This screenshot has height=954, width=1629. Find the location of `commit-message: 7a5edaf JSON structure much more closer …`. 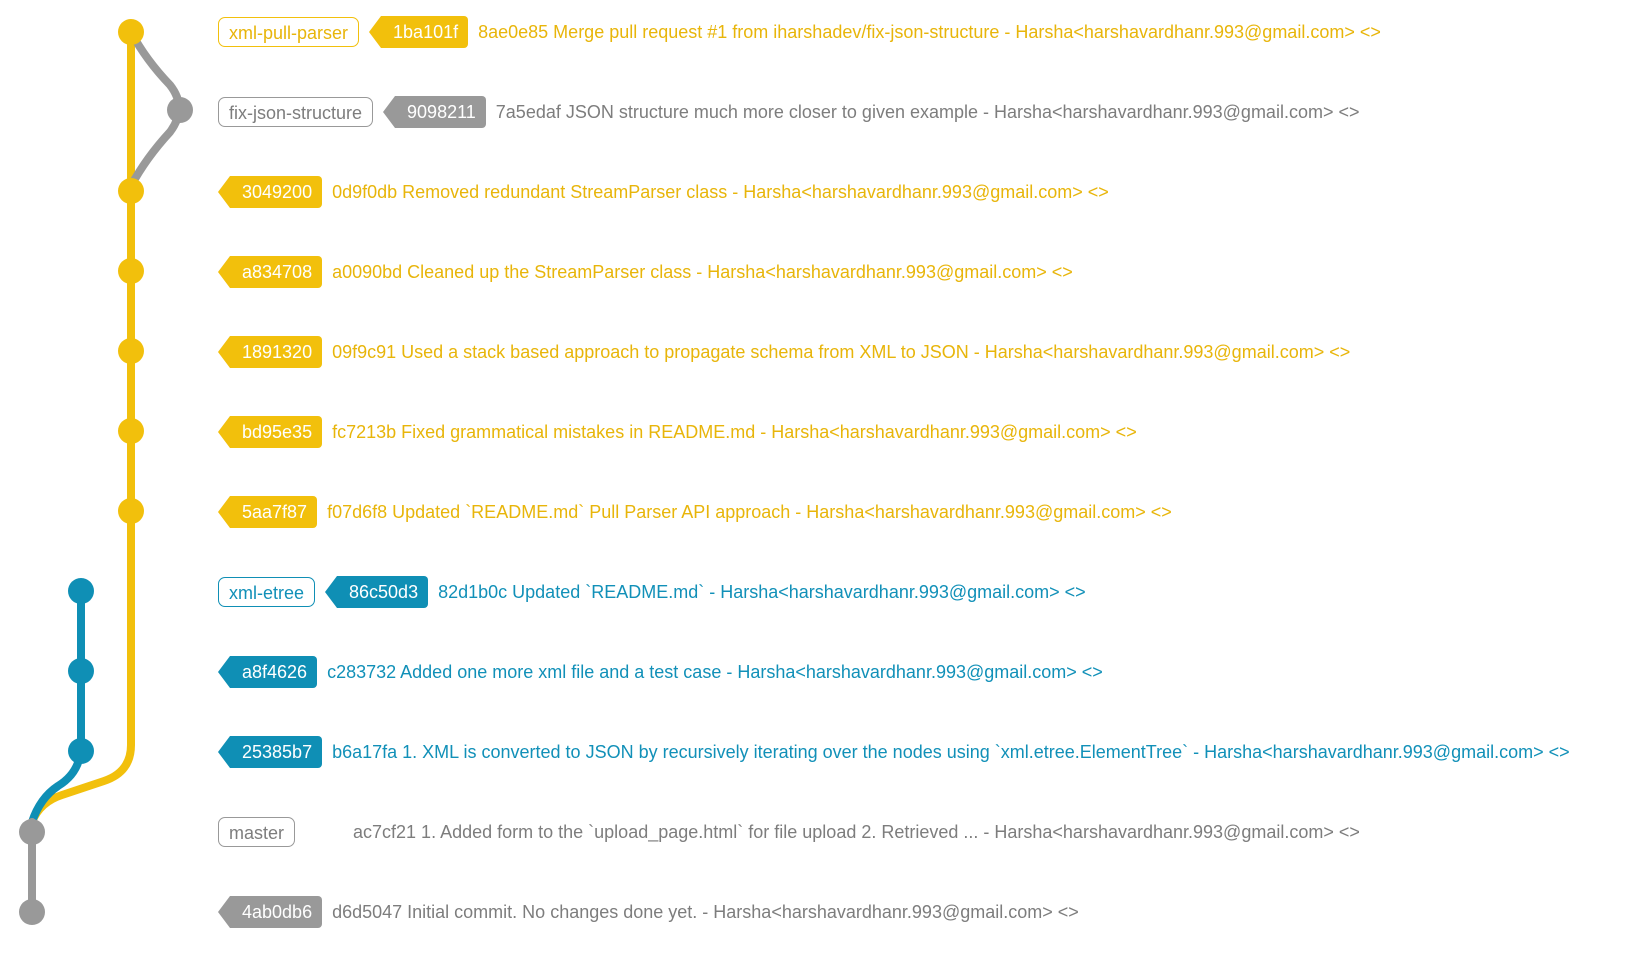

commit-message: 7a5edaf JSON structure much more closer … is located at coordinates (927, 111).